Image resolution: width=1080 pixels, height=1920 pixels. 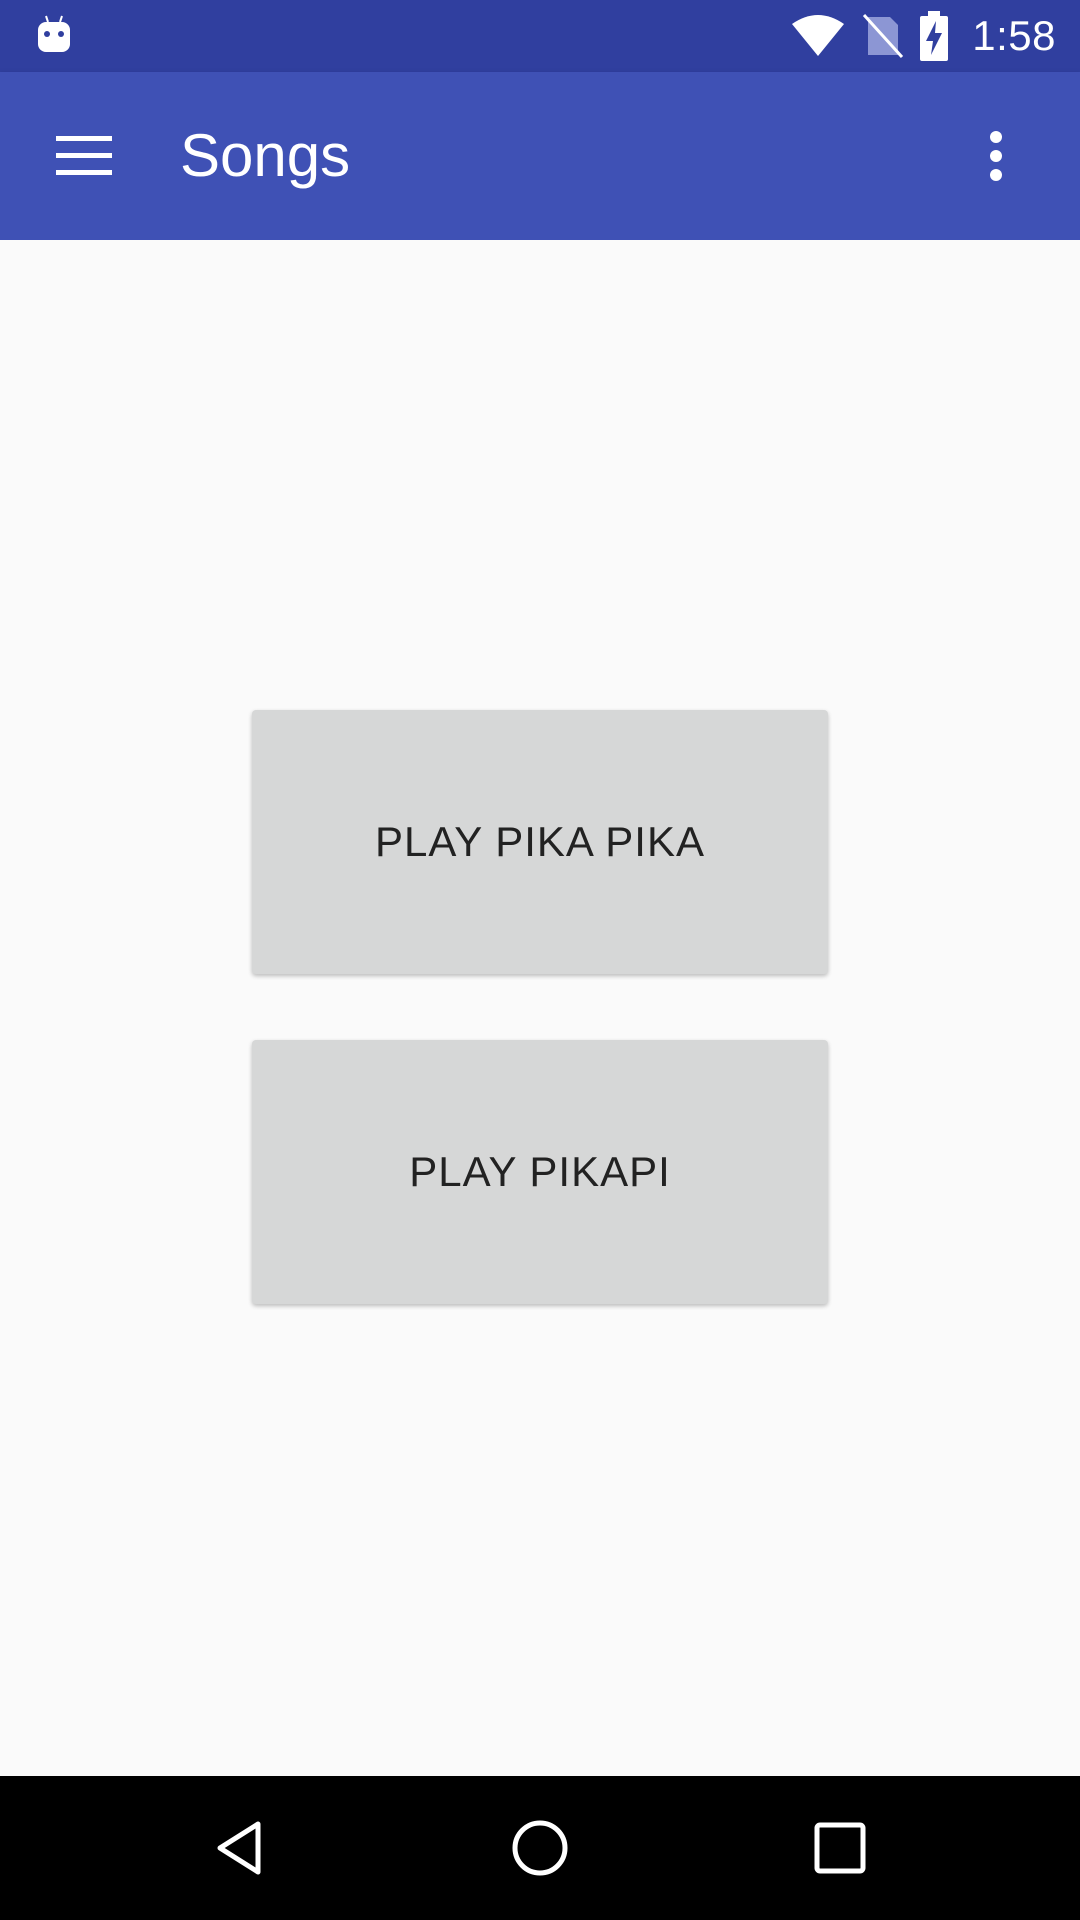 I want to click on wifi-icon, so click(x=818, y=35).